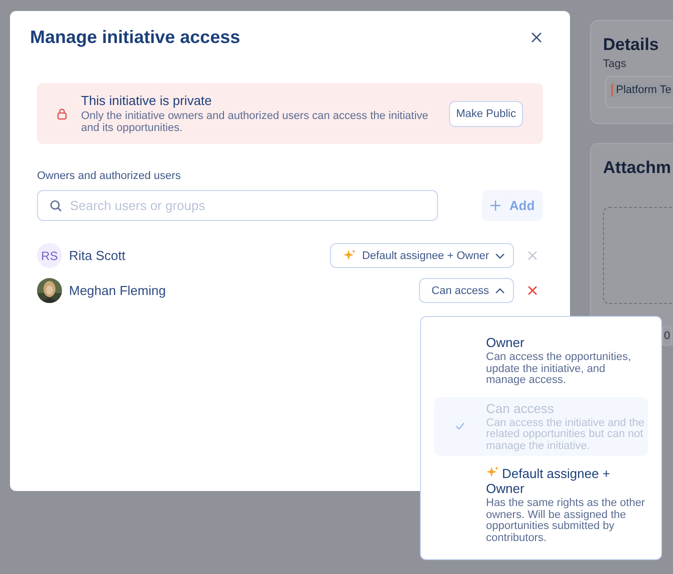 The width and height of the screenshot is (673, 574). What do you see at coordinates (500, 291) in the screenshot?
I see `chevron-up-icon` at bounding box center [500, 291].